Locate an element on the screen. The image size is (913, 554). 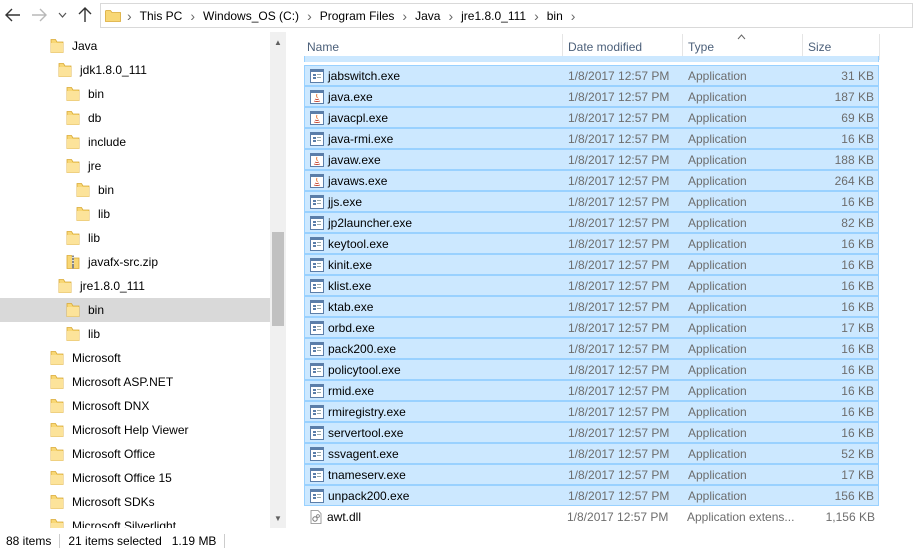
breadcrumb-item: Program Files is located at coordinates (357, 16).